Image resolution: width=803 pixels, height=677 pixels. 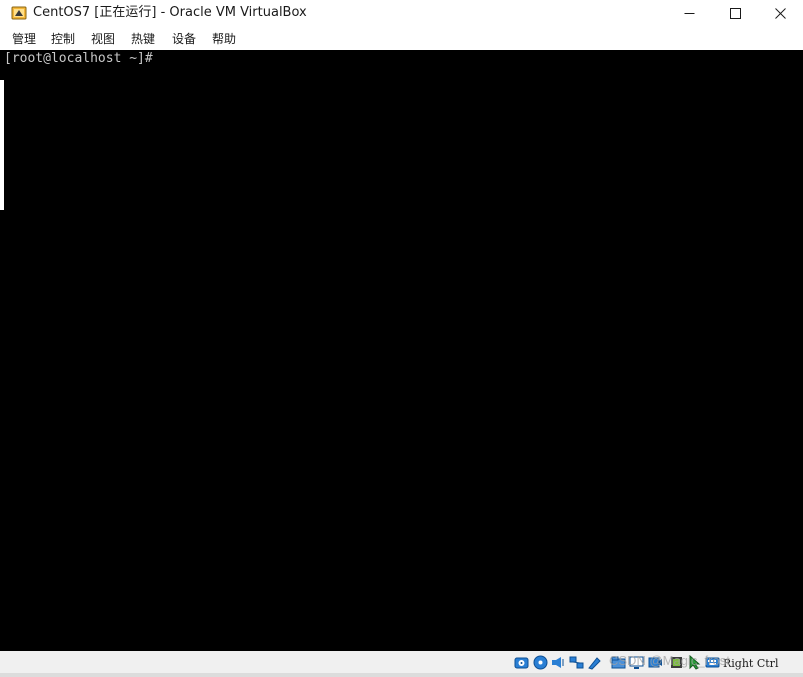 I want to click on close-icon, so click(x=780, y=13).